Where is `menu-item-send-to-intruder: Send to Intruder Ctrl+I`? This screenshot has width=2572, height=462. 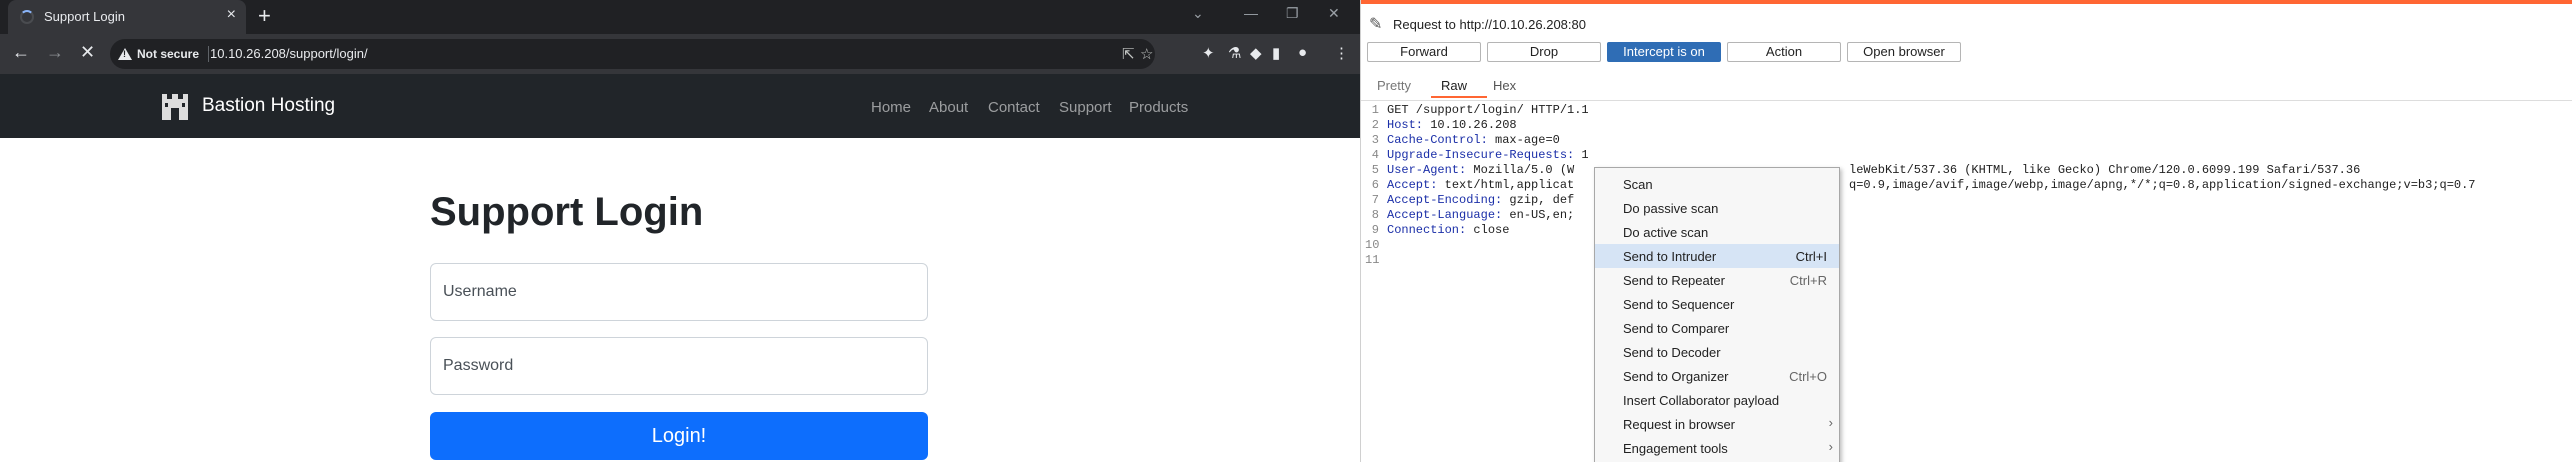
menu-item-send-to-intruder: Send to Intruder Ctrl+I is located at coordinates (1717, 256).